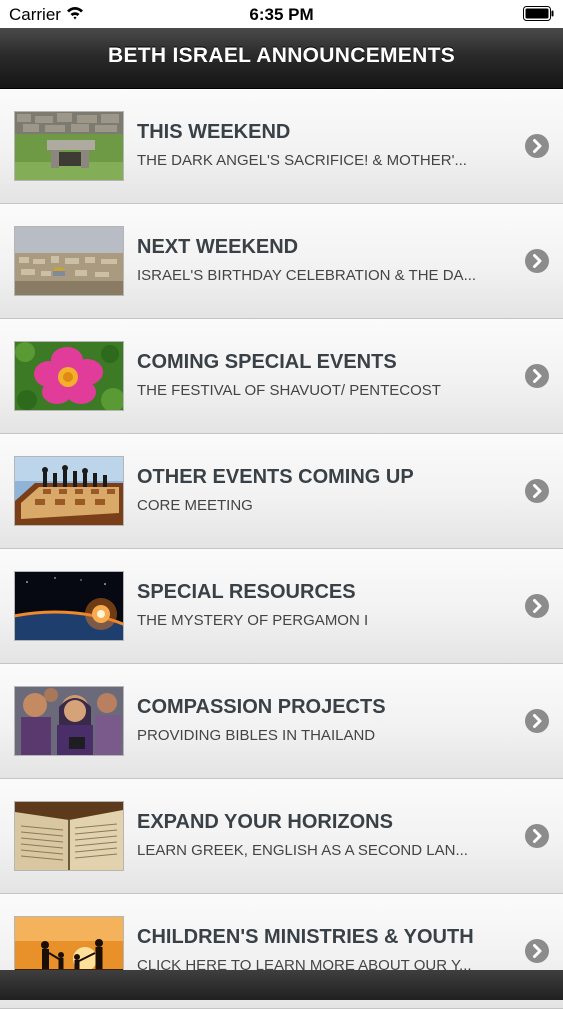  I want to click on item-subtitle: CORE MEETING, so click(195, 505).